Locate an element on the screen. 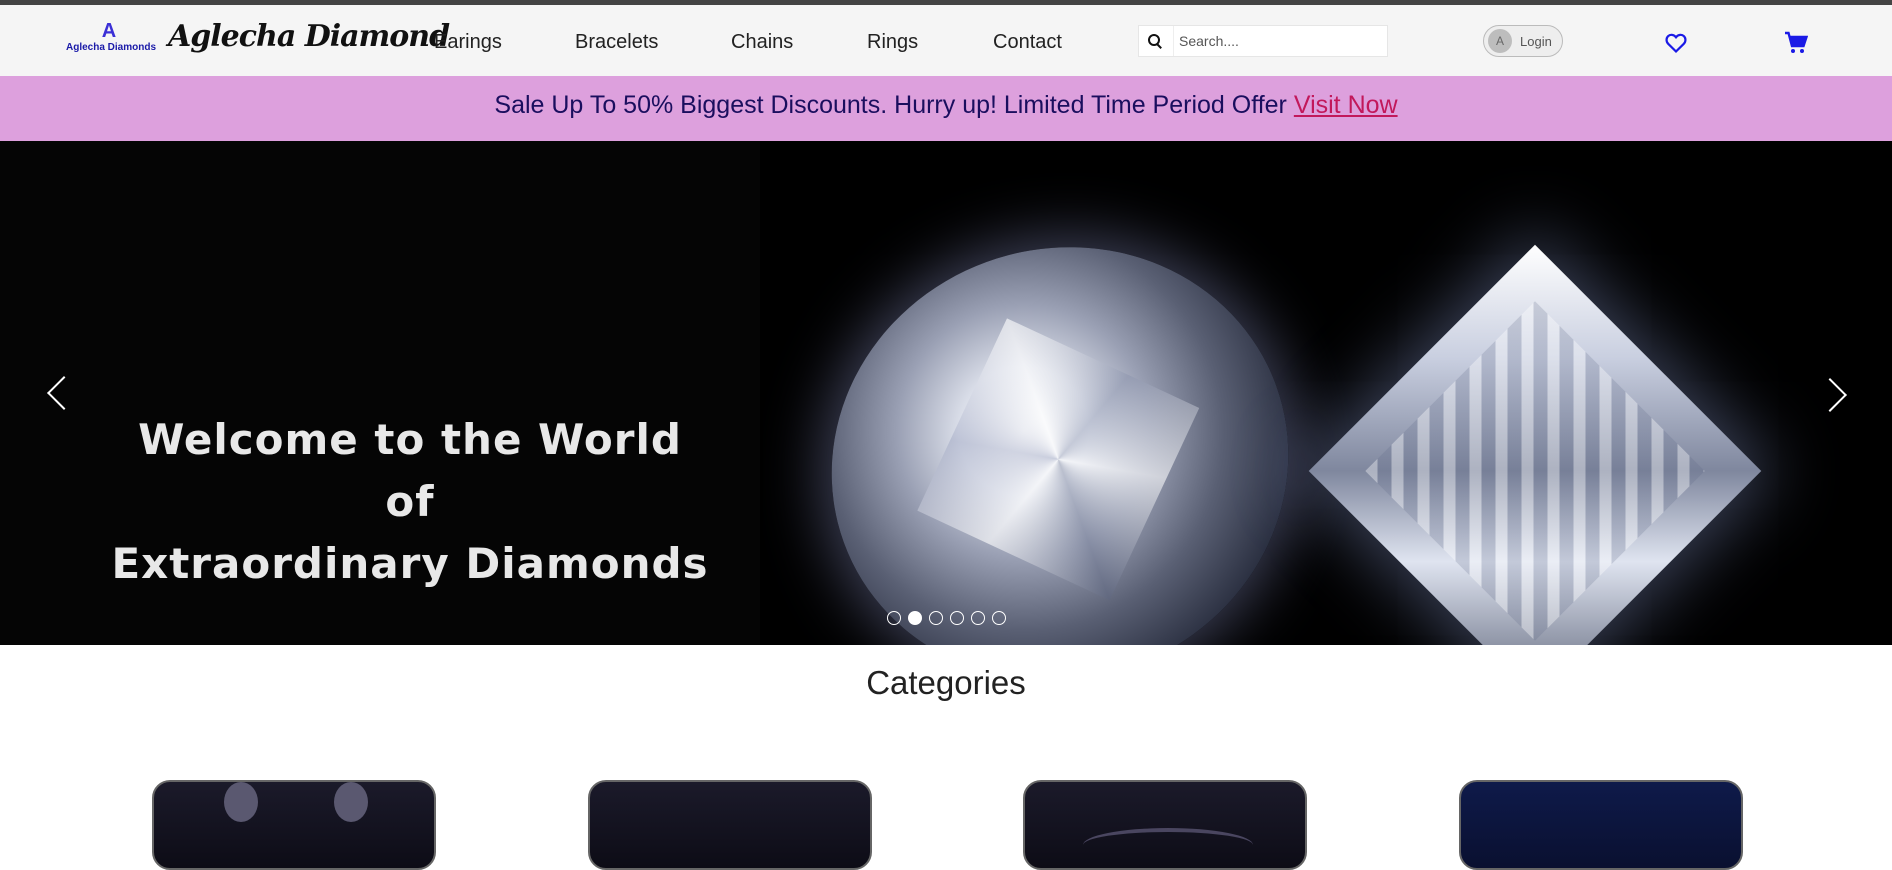  categories-heading: Categories is located at coordinates (946, 682).